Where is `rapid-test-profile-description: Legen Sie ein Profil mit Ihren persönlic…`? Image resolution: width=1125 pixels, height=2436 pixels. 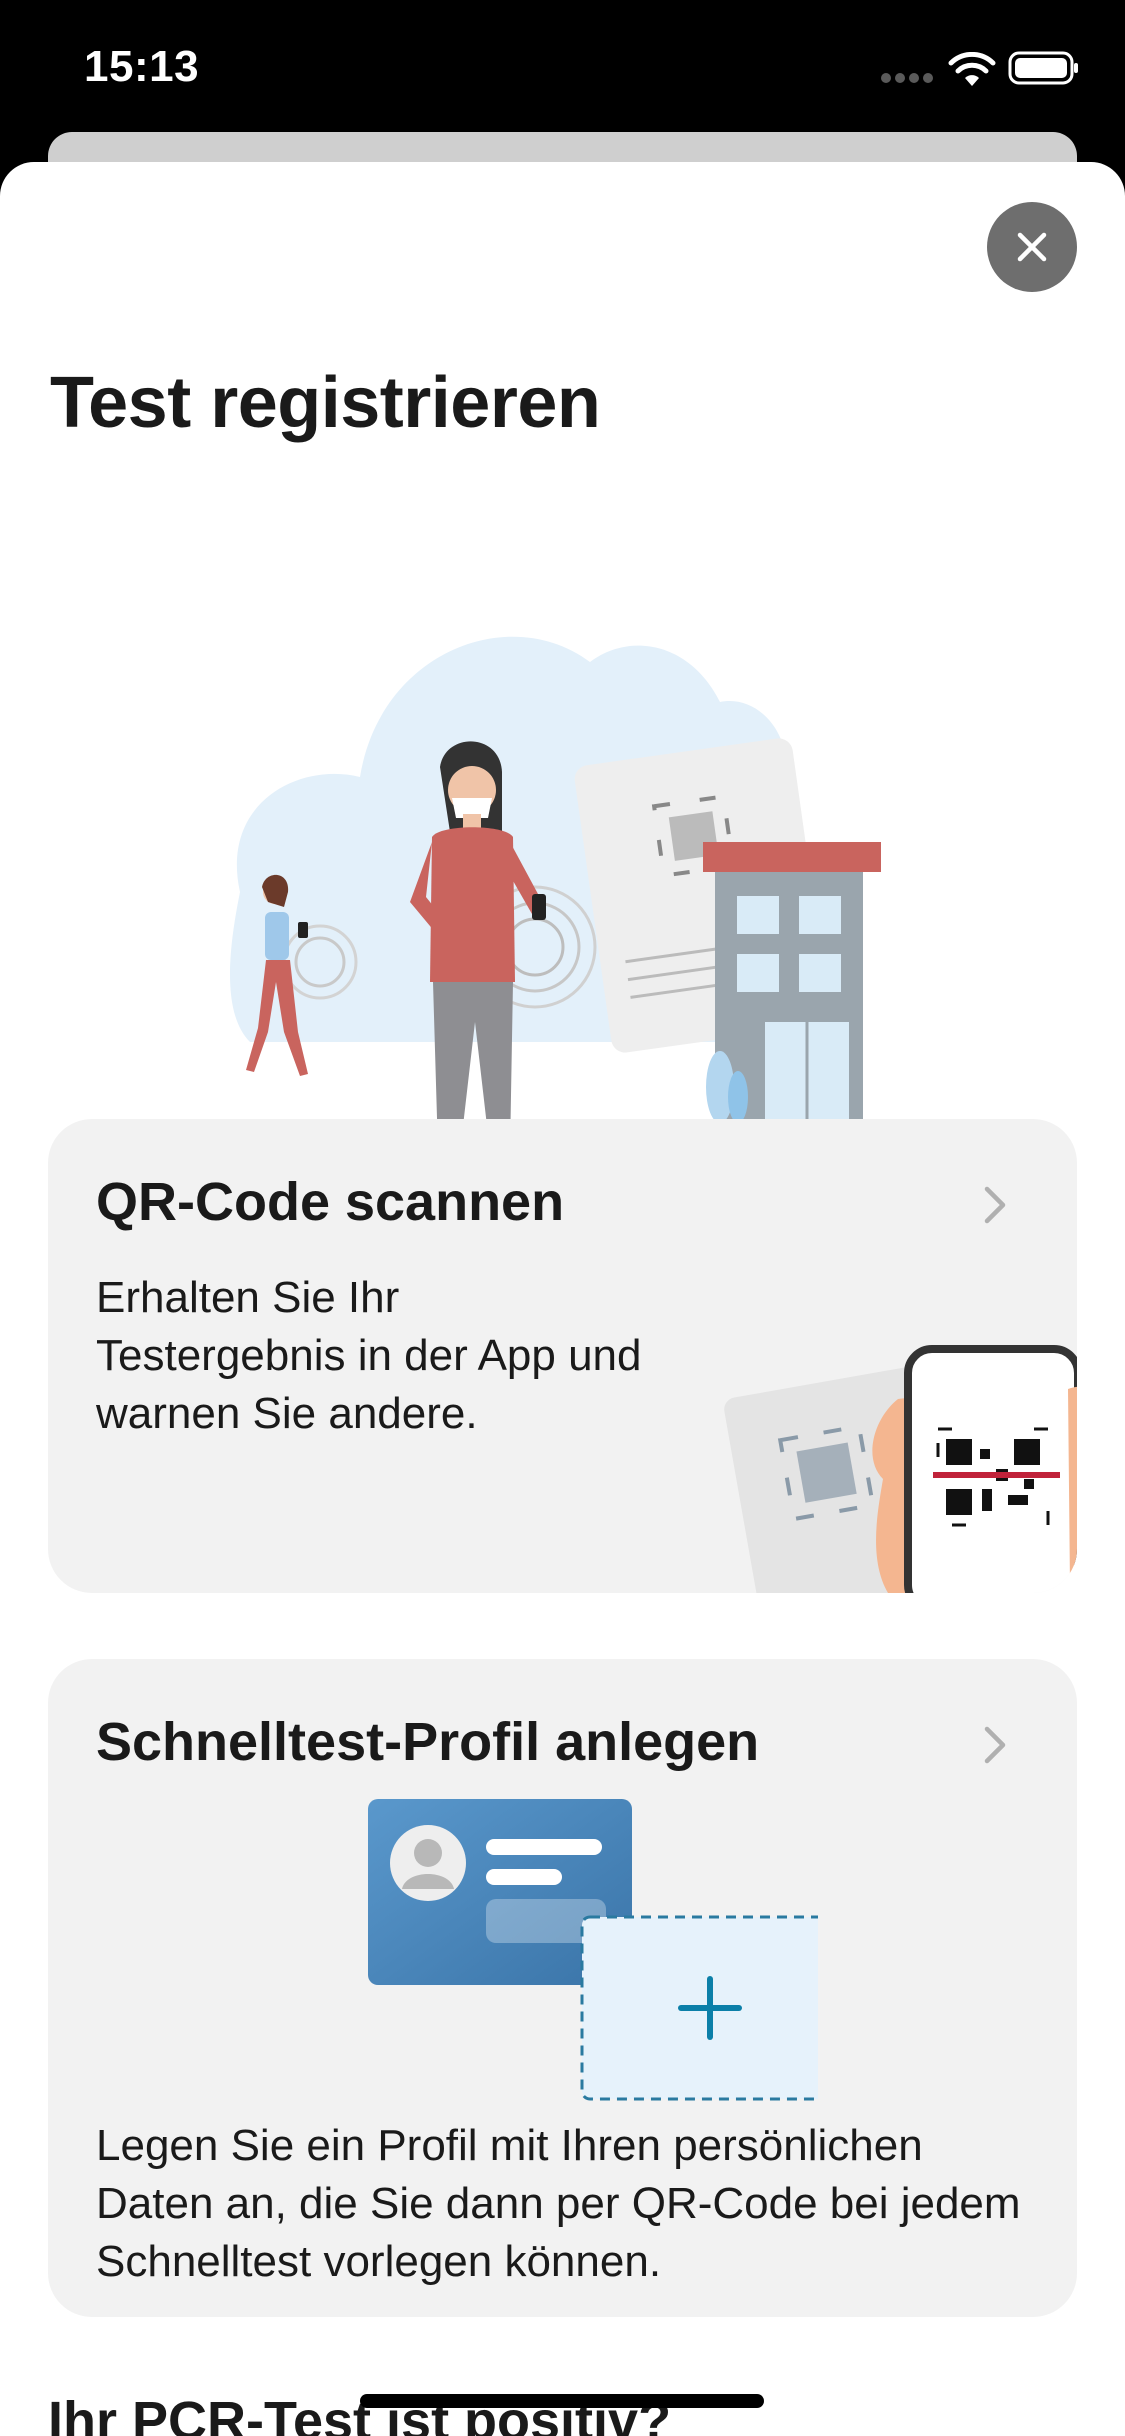 rapid-test-profile-description: Legen Sie ein Profil mit Ihren persönlic… is located at coordinates (558, 2203).